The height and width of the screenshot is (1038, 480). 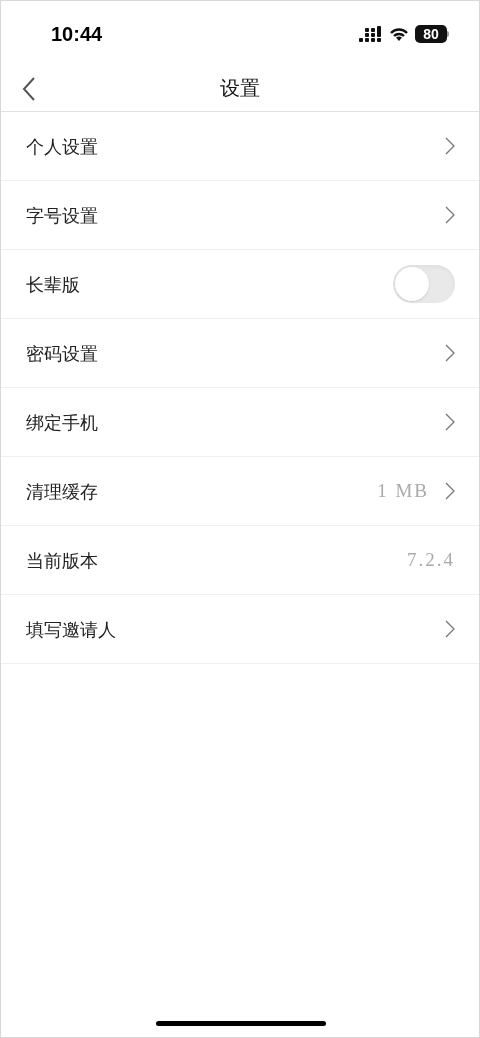 I want to click on row-label: 当前版本, so click(x=62, y=560).